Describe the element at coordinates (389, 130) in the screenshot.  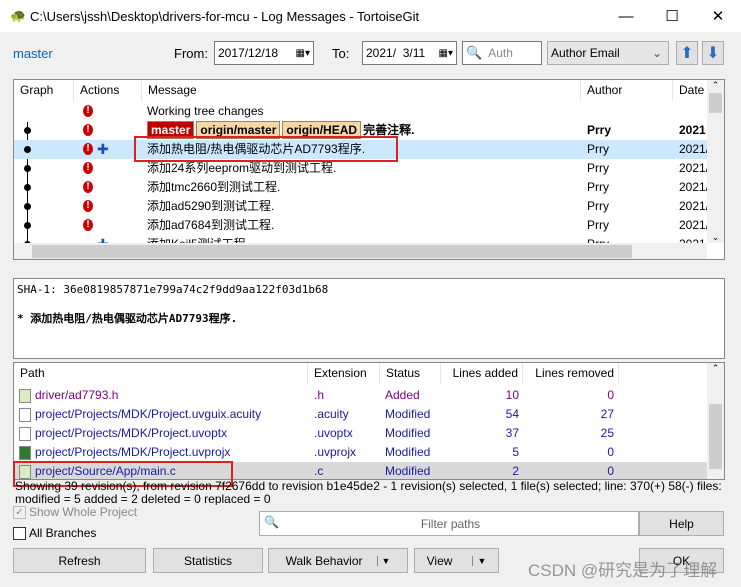
I see `message-text: 完善注释.` at that location.